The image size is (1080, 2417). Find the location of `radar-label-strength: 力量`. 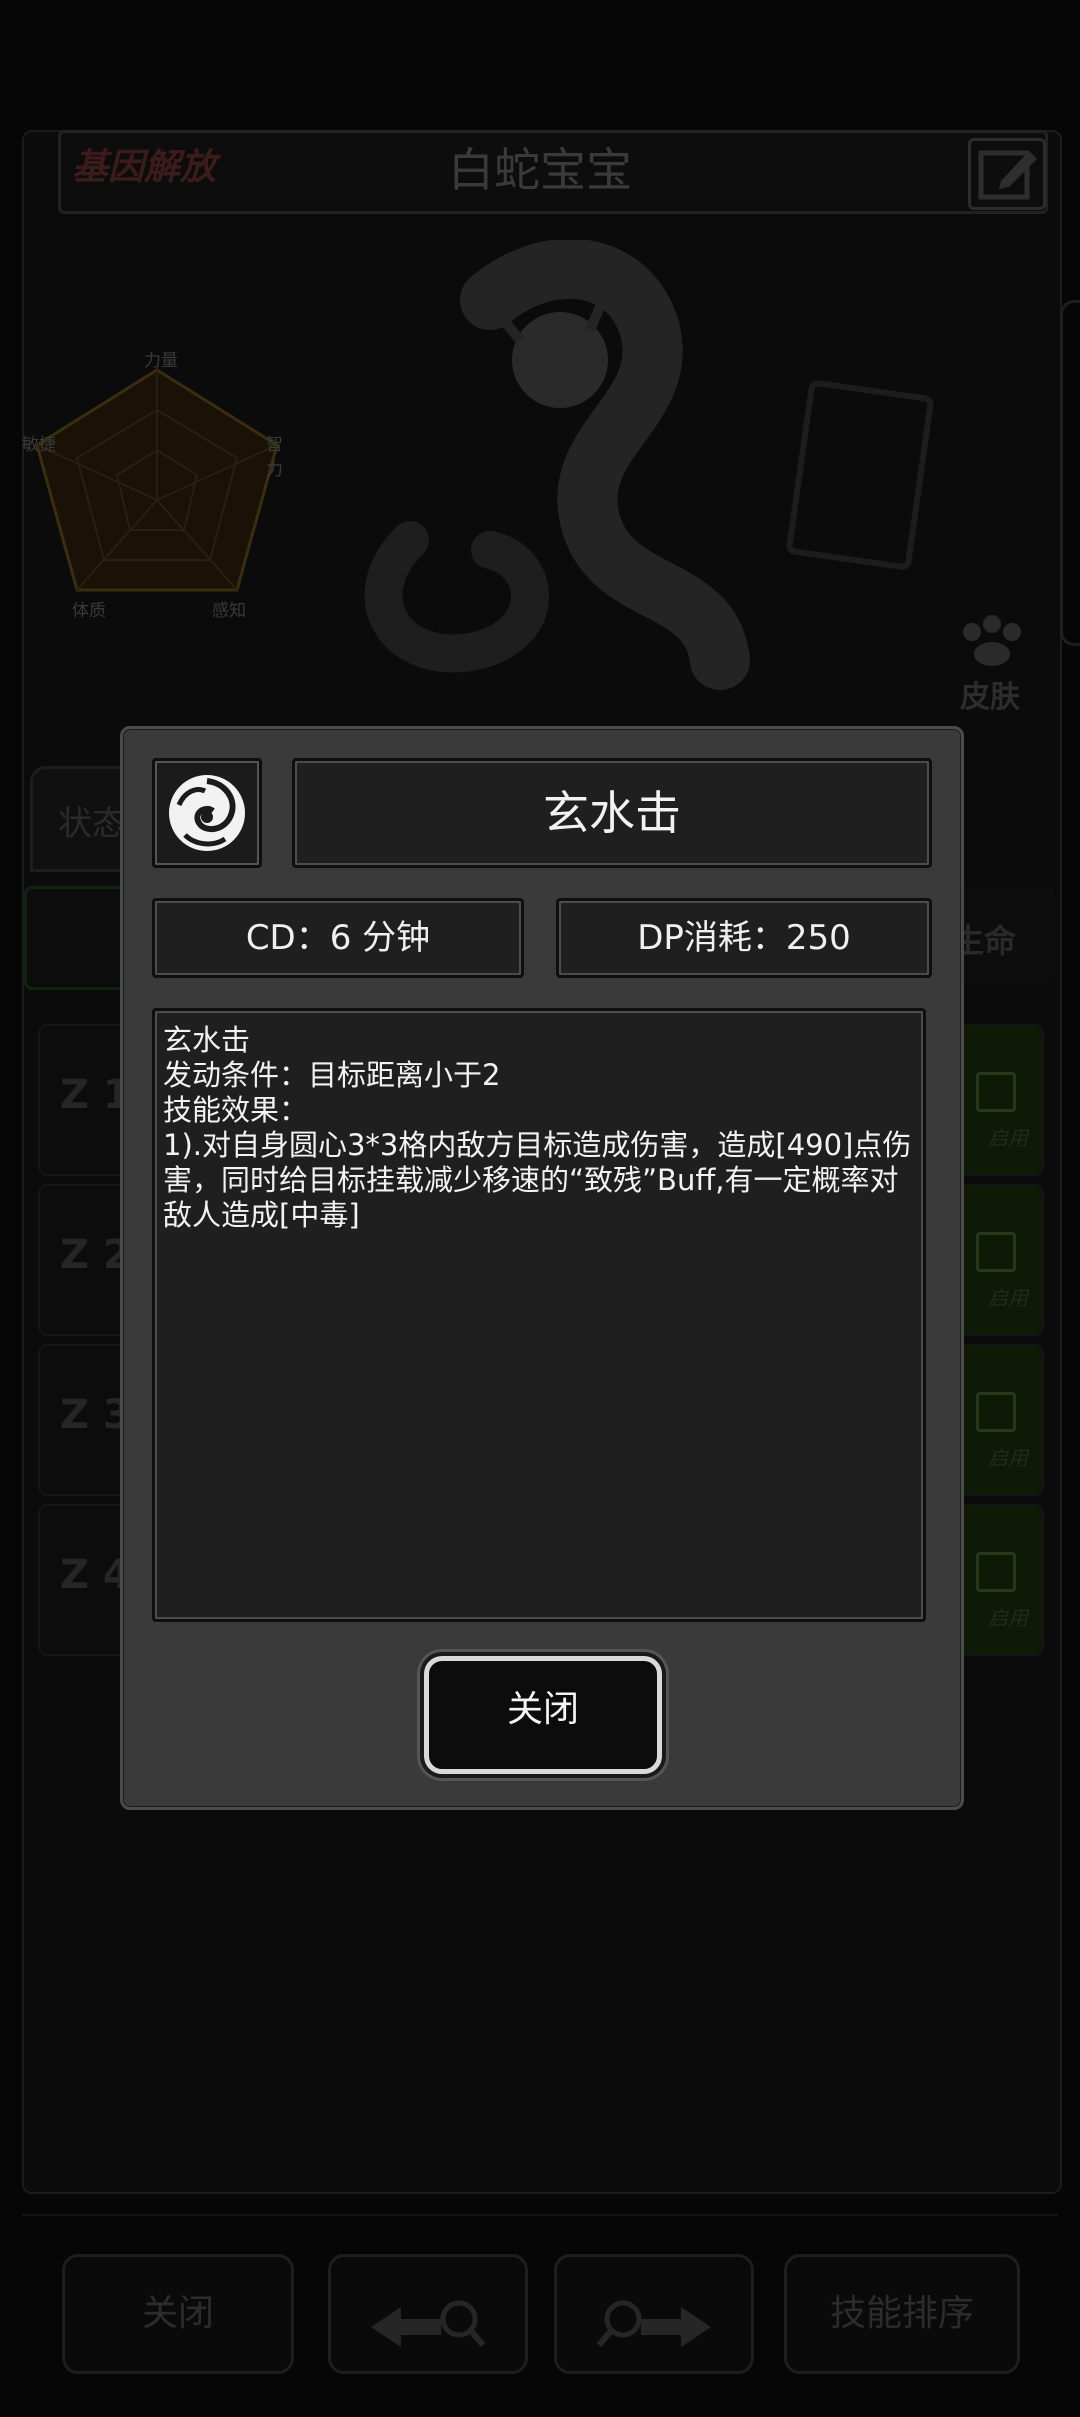

radar-label-strength: 力量 is located at coordinates (161, 361).